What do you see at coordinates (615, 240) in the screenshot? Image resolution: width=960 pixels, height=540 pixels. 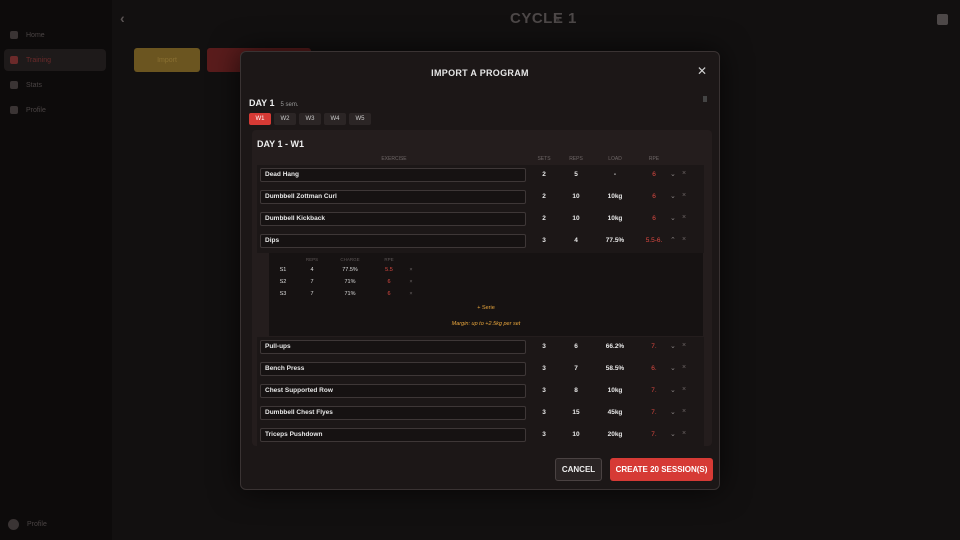 I see `exercise-load: 77.5%` at bounding box center [615, 240].